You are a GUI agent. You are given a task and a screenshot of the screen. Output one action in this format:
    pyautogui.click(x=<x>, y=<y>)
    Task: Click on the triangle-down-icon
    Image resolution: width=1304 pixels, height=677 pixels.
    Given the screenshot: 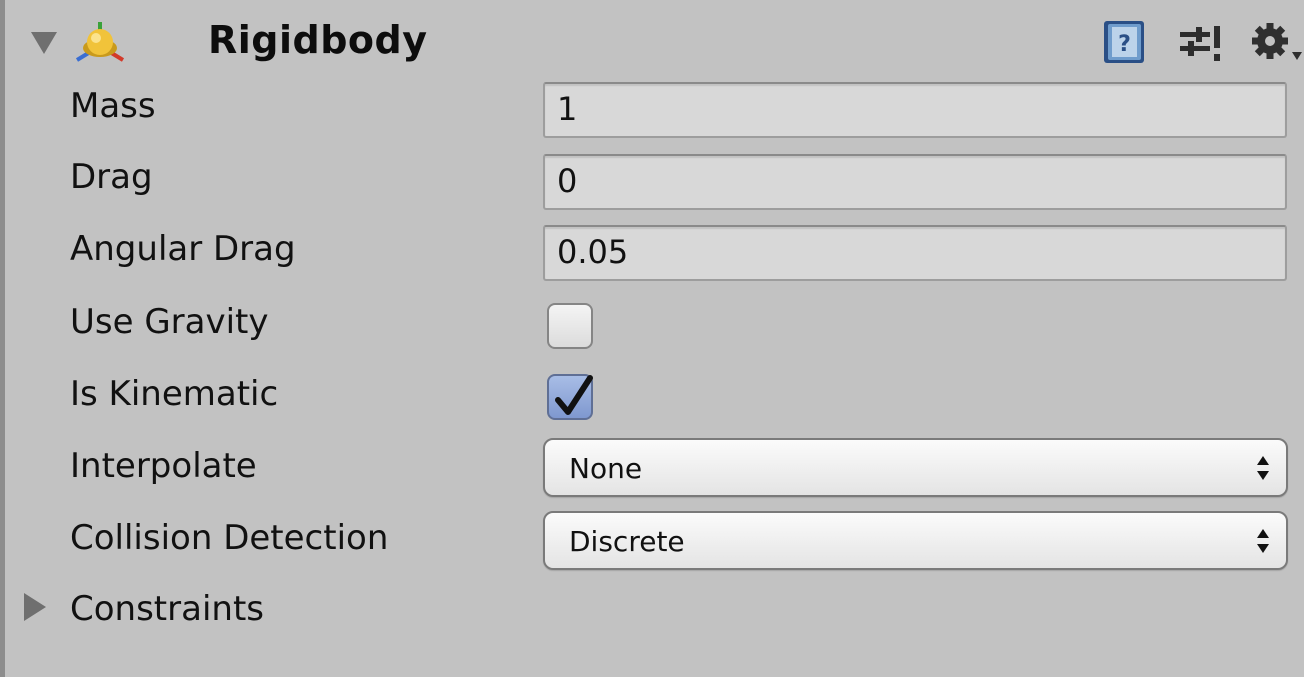 What is the action you would take?
    pyautogui.click(x=44, y=43)
    